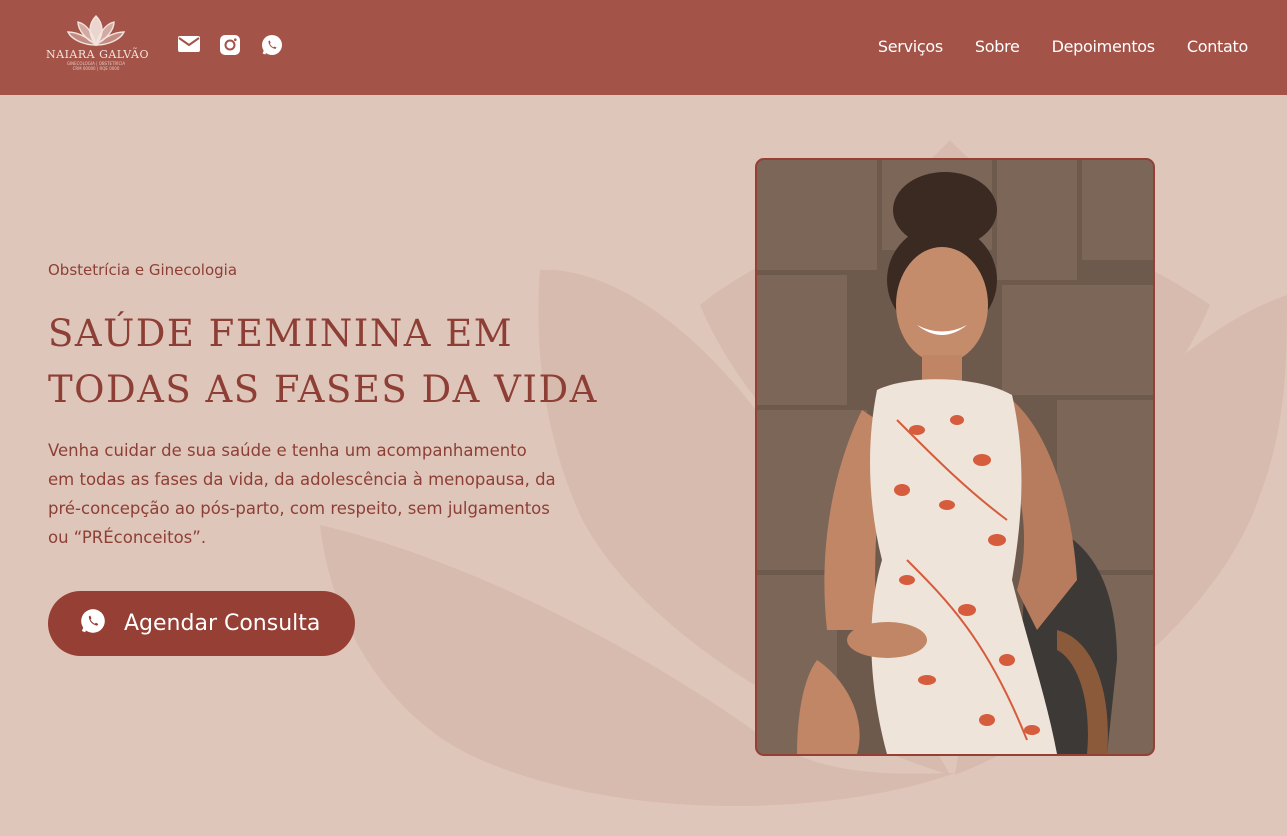  Describe the element at coordinates (1104, 46) in the screenshot. I see `nav-item-depoimentos: Depoimentos` at that location.